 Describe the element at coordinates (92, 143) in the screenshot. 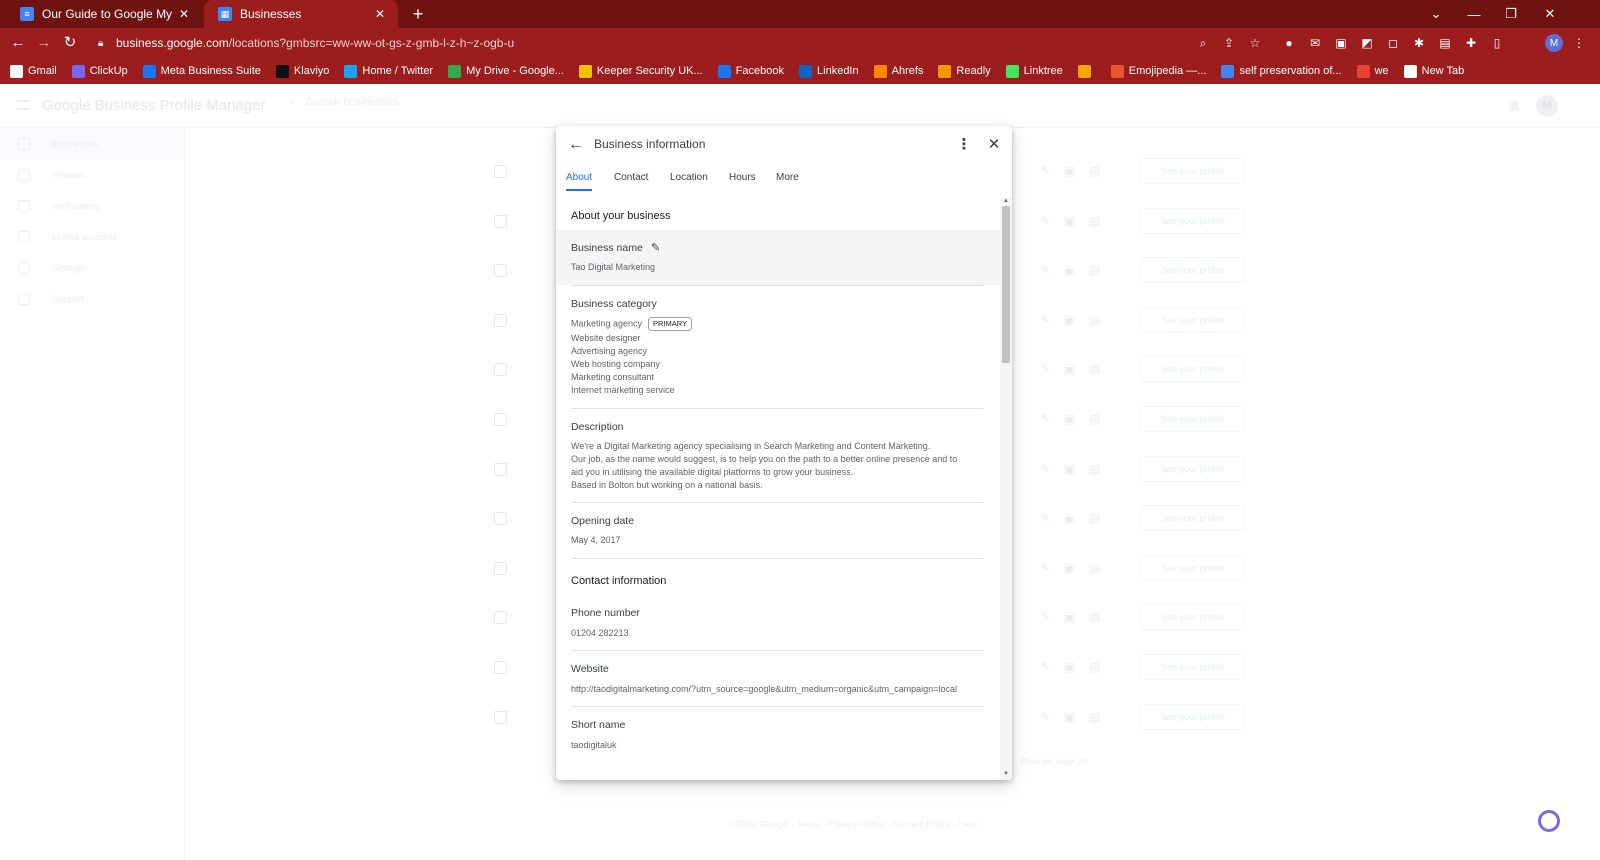

I see `sidebar-item-businesses: Businesses` at that location.